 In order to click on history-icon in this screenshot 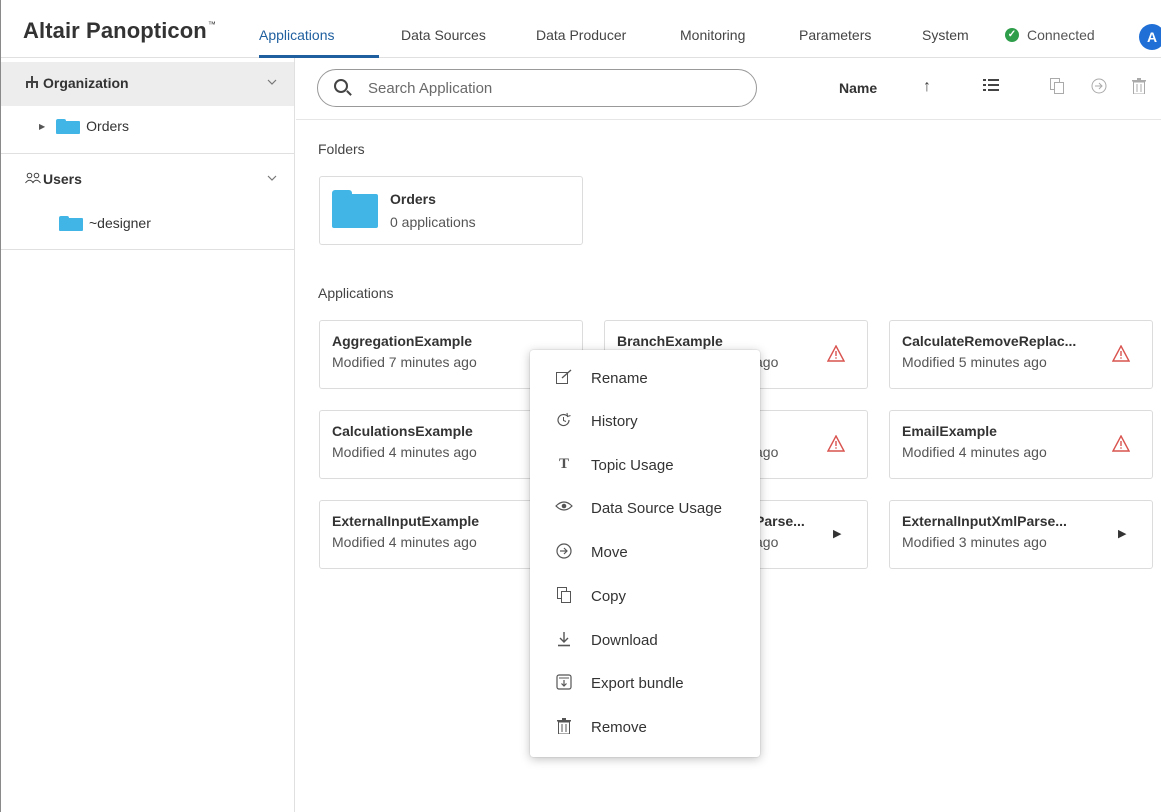, I will do `click(564, 422)`.